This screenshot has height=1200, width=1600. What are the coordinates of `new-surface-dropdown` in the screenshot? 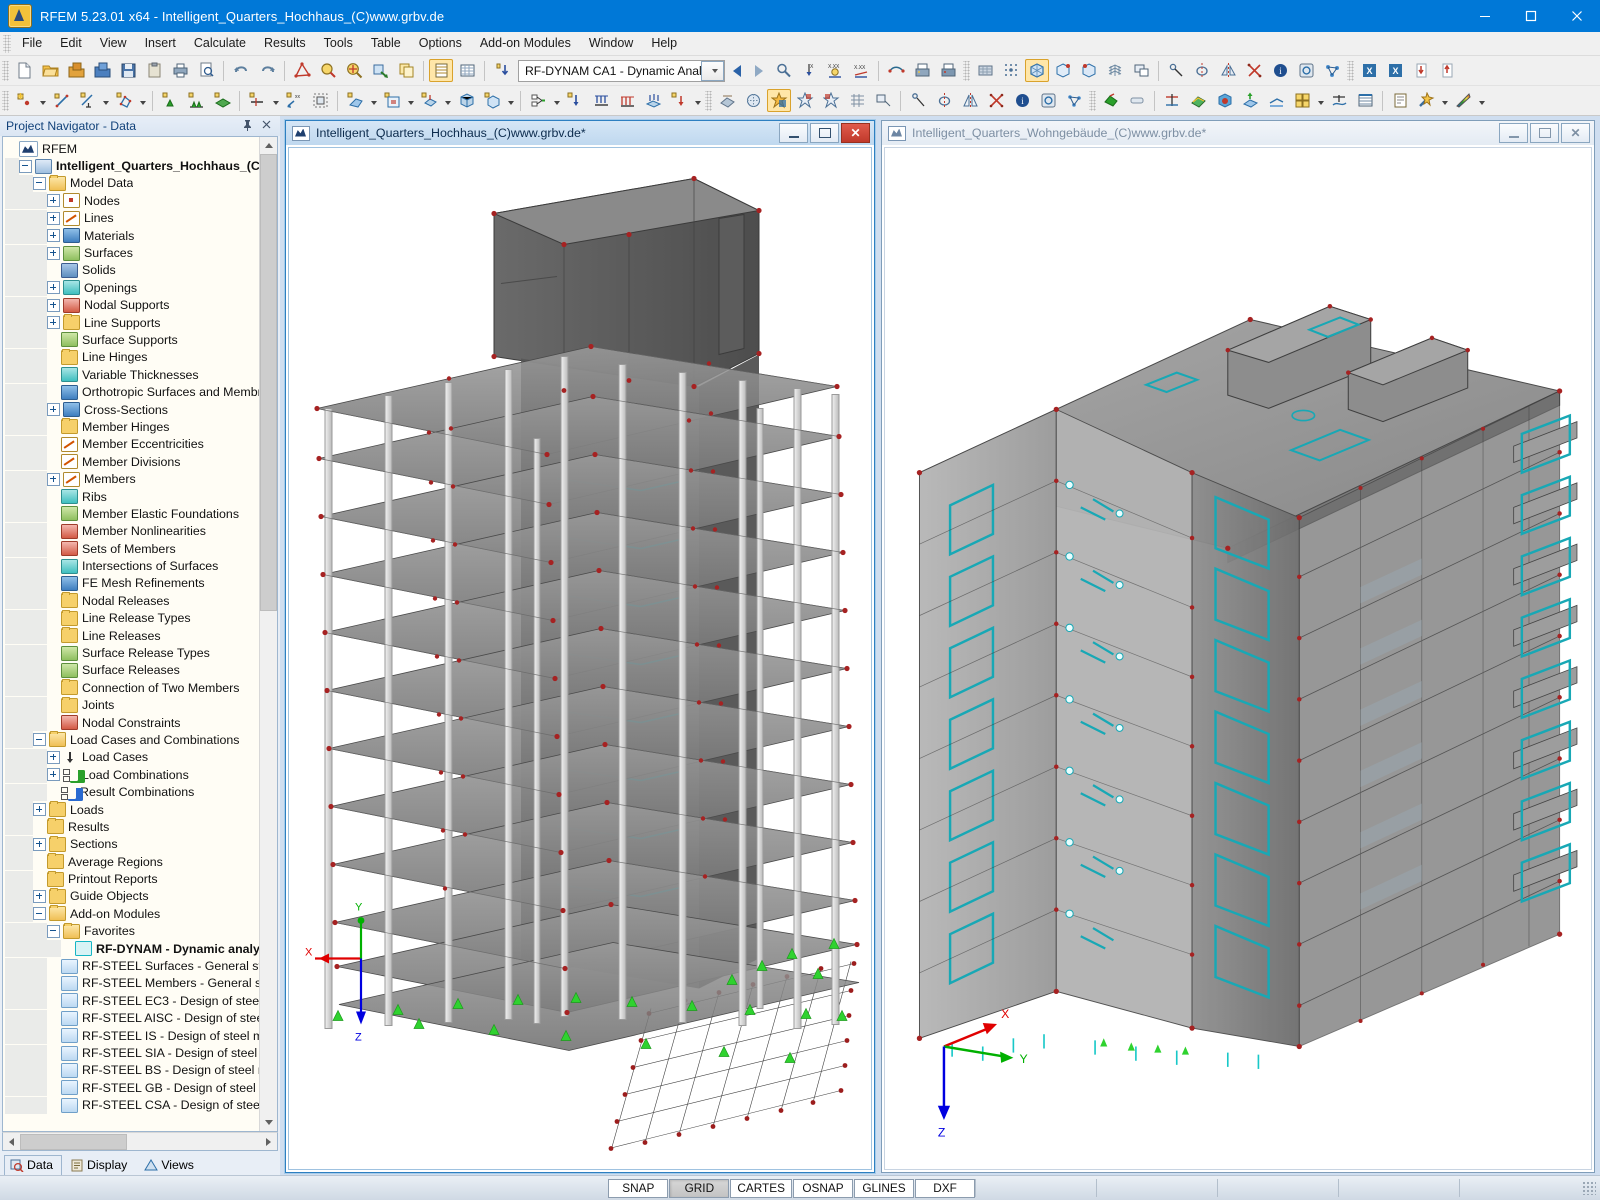 It's located at (373, 100).